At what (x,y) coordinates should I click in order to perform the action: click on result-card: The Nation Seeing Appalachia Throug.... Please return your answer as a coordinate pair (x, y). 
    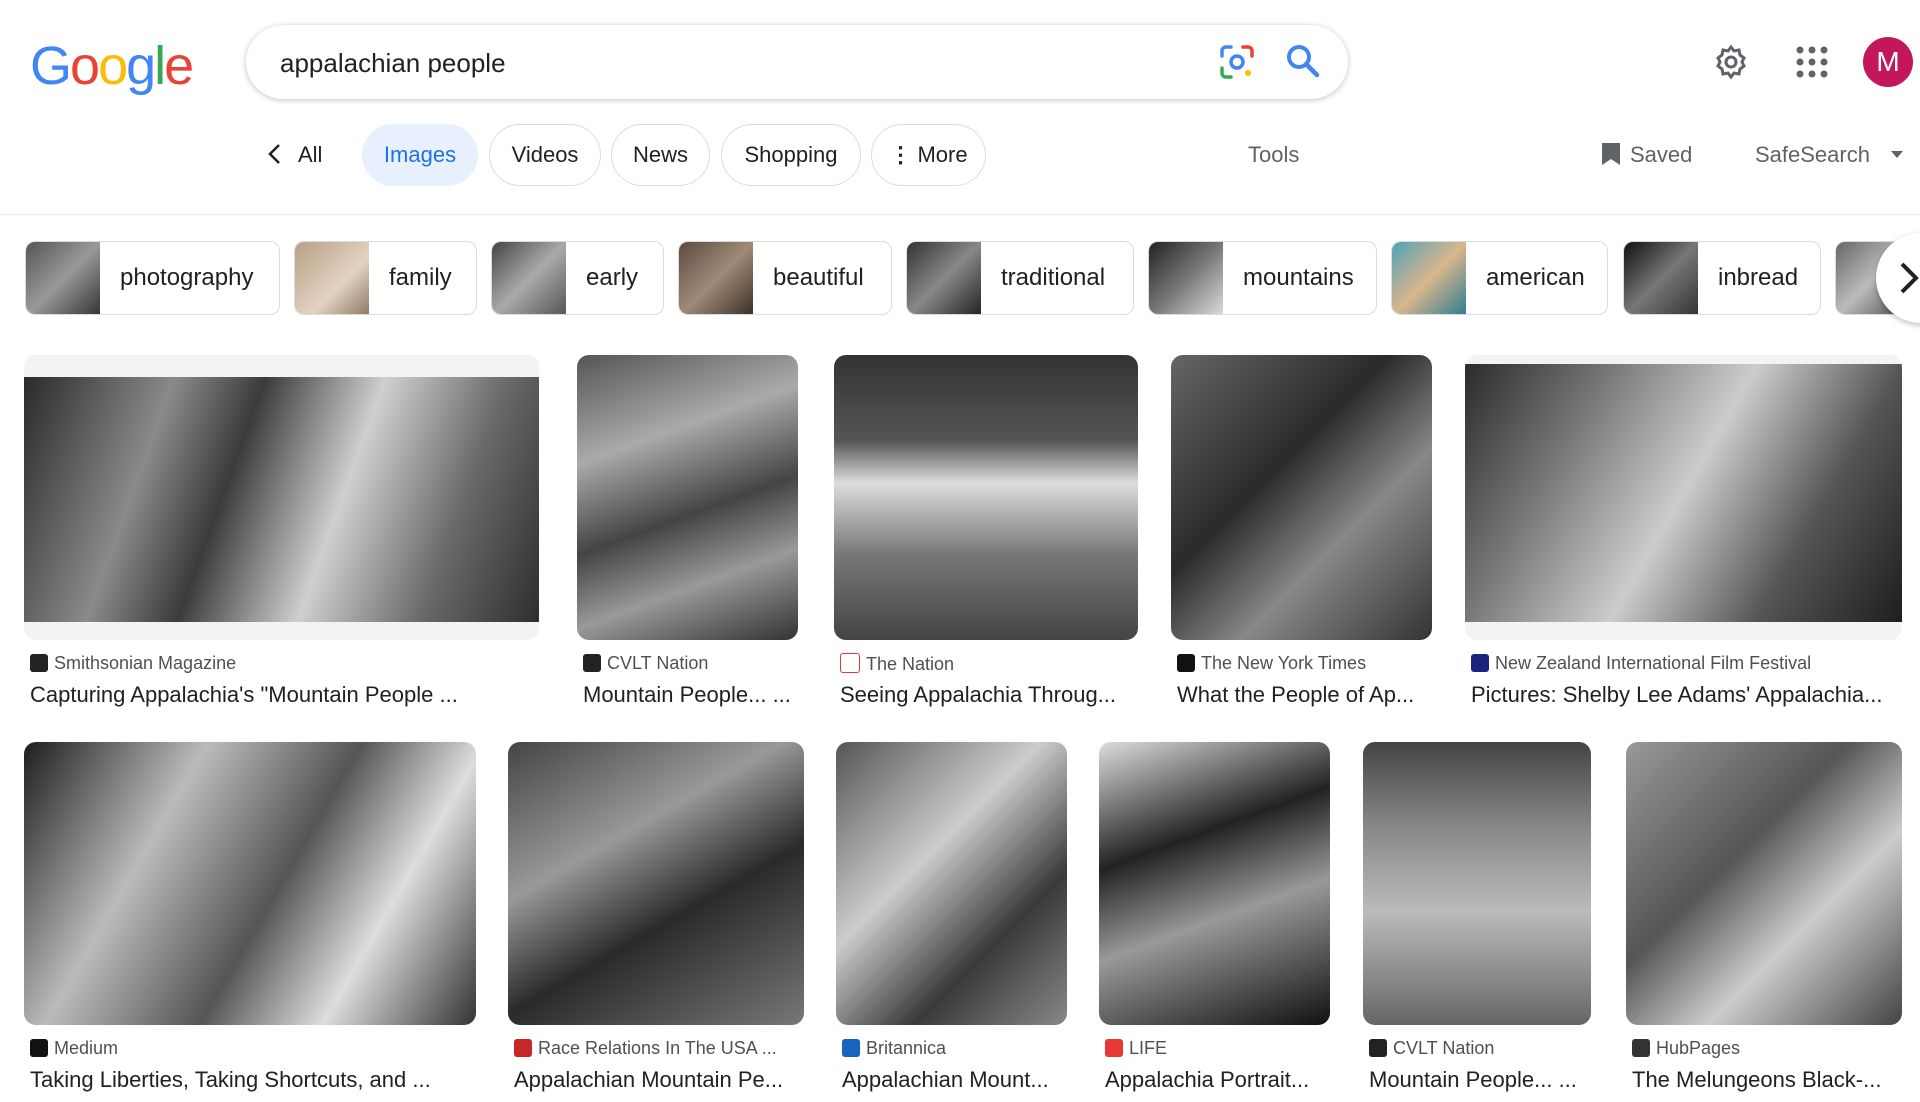
    Looking at the image, I should click on (986, 535).